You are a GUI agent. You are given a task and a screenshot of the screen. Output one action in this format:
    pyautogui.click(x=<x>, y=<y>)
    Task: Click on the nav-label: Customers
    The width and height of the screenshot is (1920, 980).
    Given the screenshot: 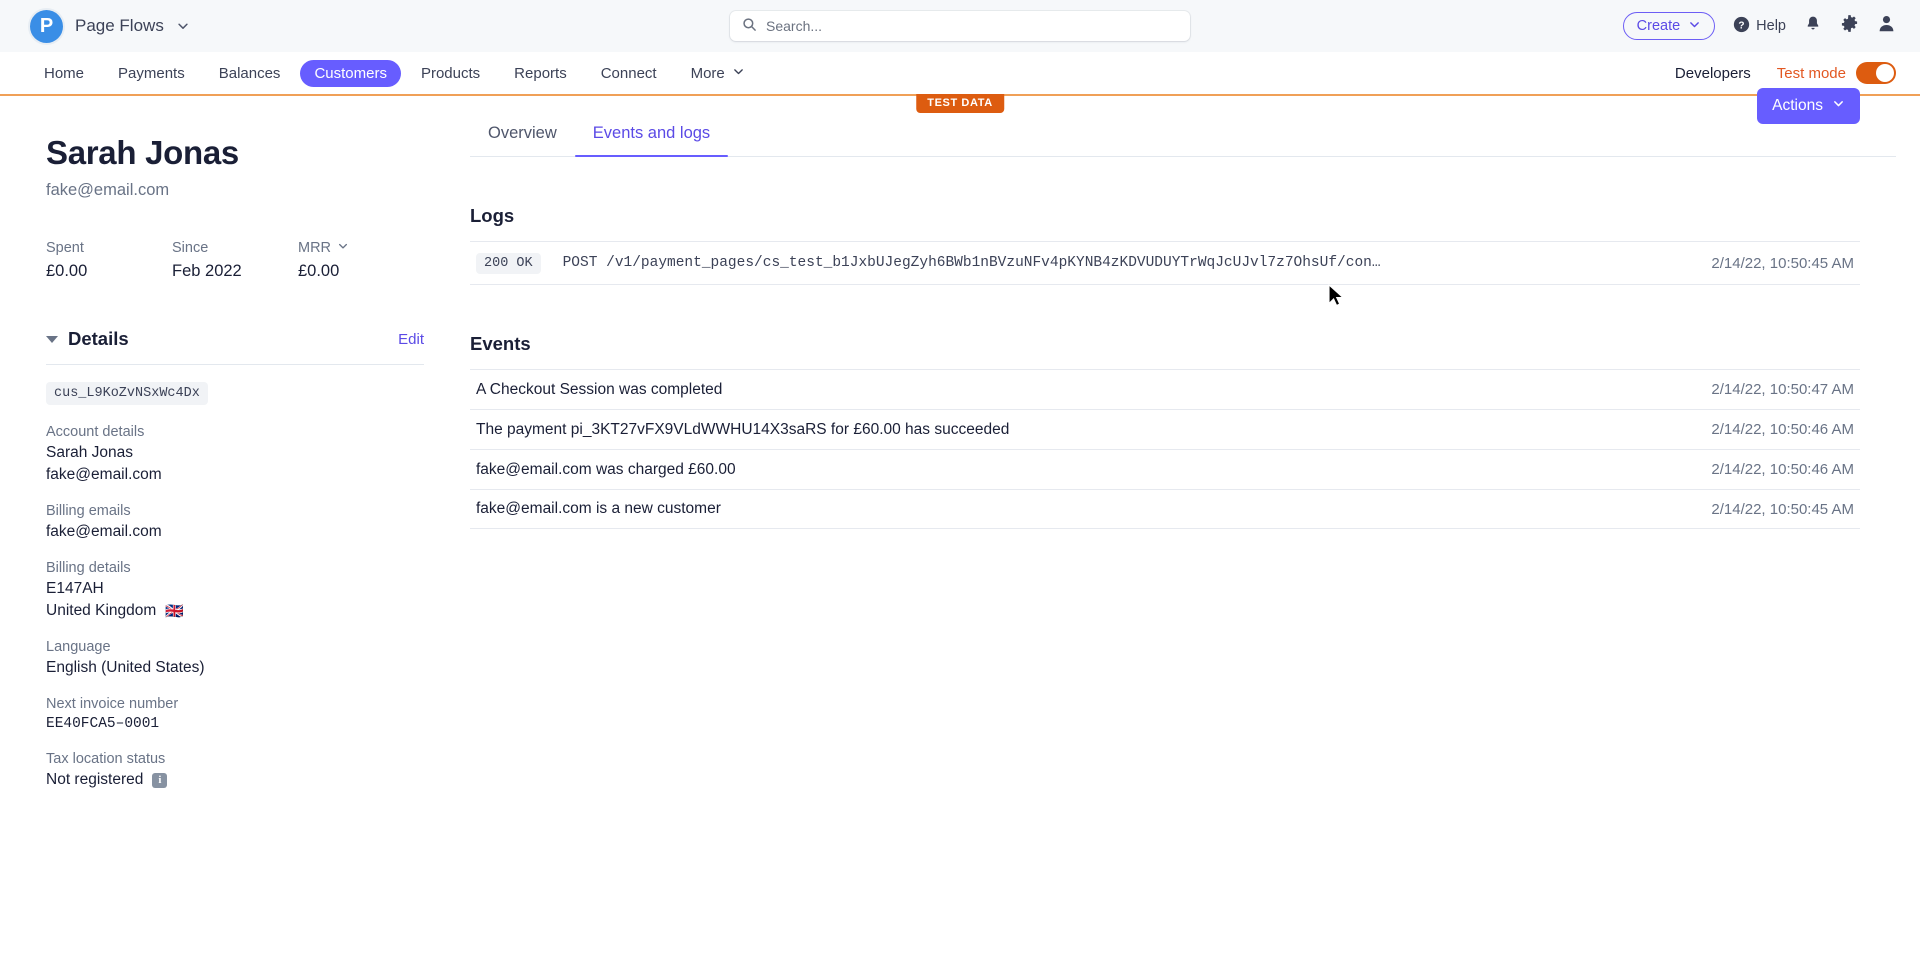 What is the action you would take?
    pyautogui.click(x=350, y=73)
    